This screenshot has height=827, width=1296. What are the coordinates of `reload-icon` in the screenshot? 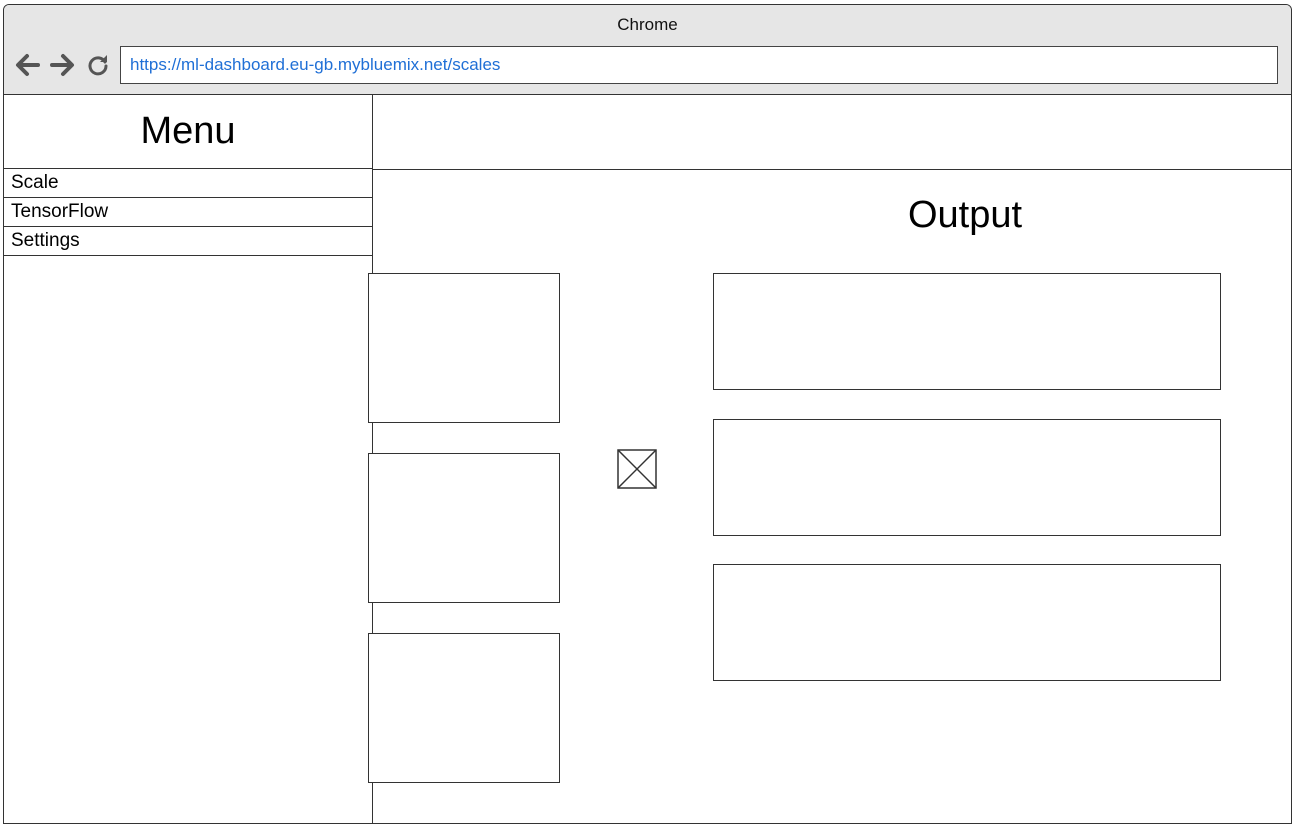 It's located at (98, 65).